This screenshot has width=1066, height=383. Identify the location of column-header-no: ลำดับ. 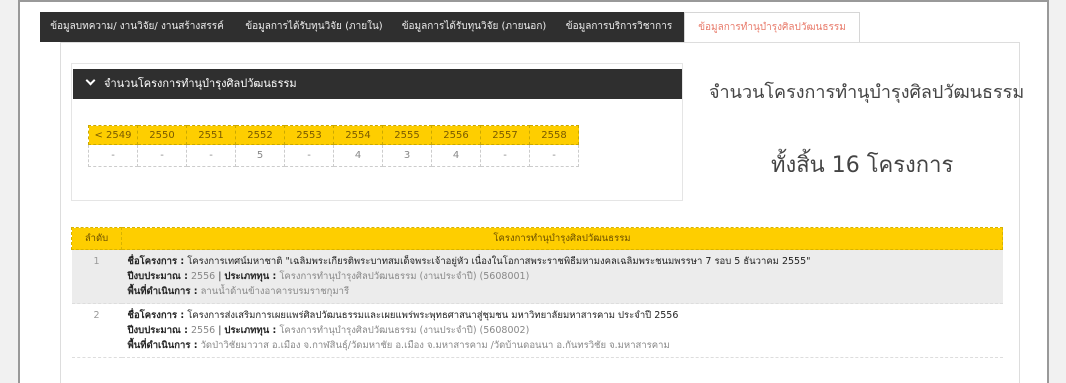
(96, 238).